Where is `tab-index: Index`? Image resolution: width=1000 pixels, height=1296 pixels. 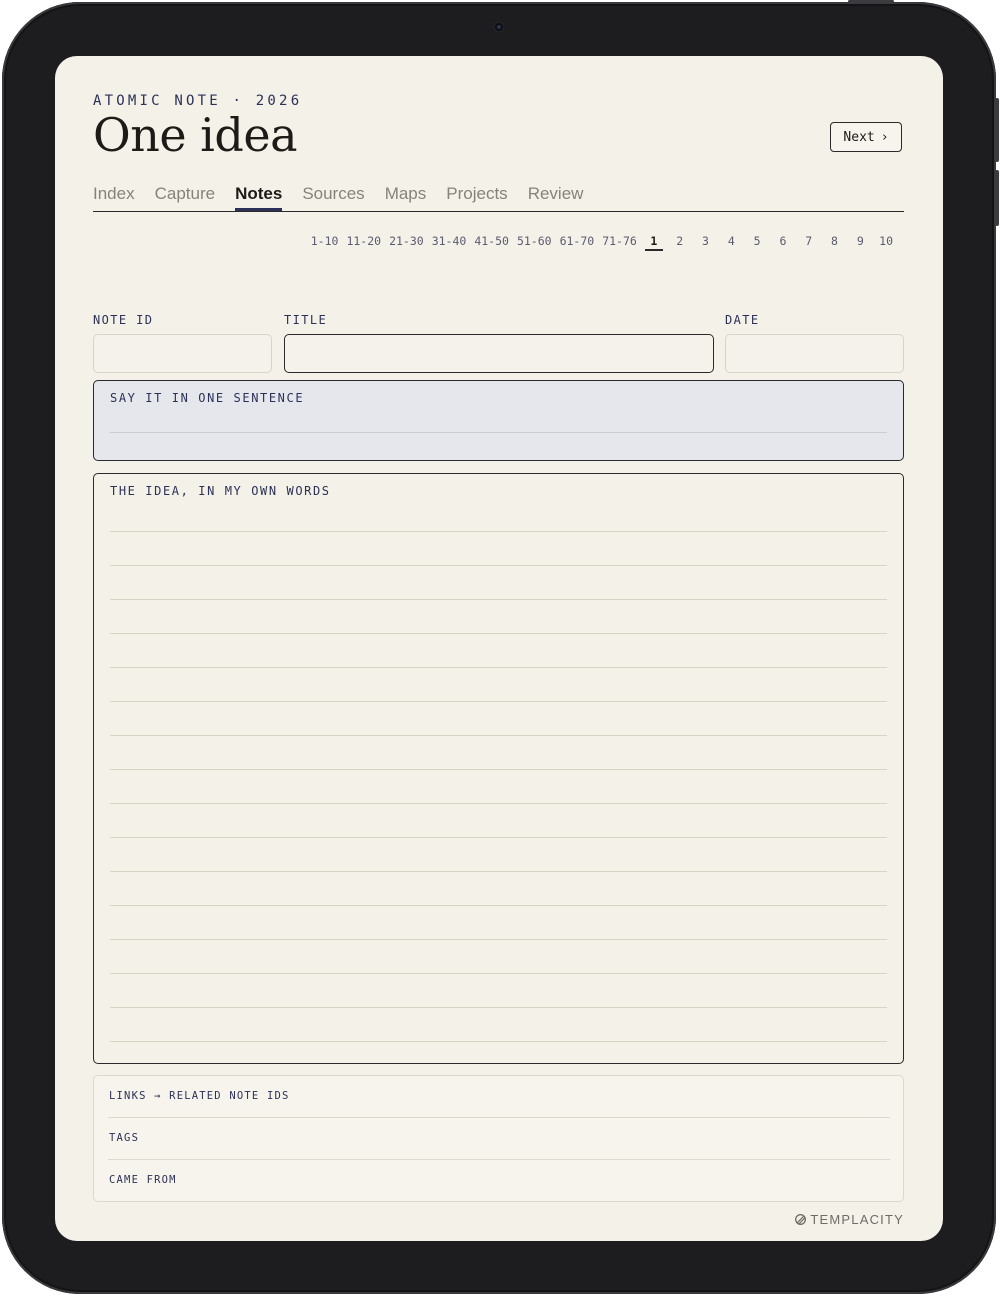
tab-index: Index is located at coordinates (114, 197).